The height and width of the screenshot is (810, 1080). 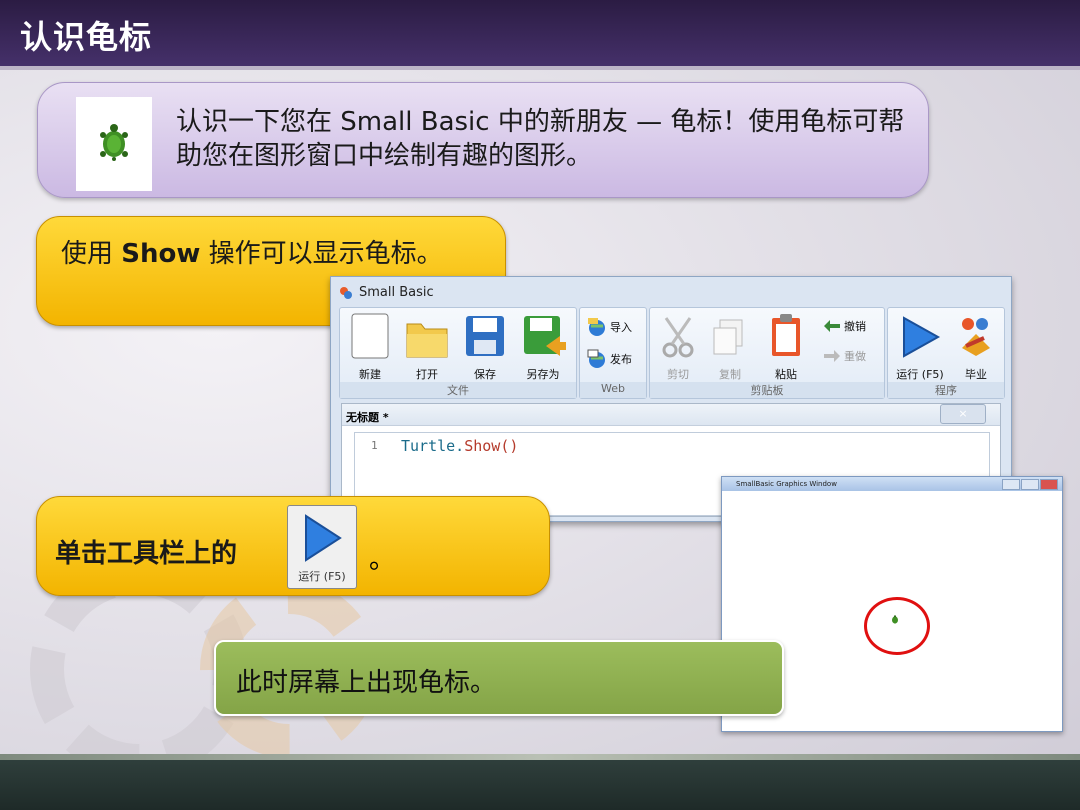 I want to click on import-button: 导入, so click(x=609, y=327).